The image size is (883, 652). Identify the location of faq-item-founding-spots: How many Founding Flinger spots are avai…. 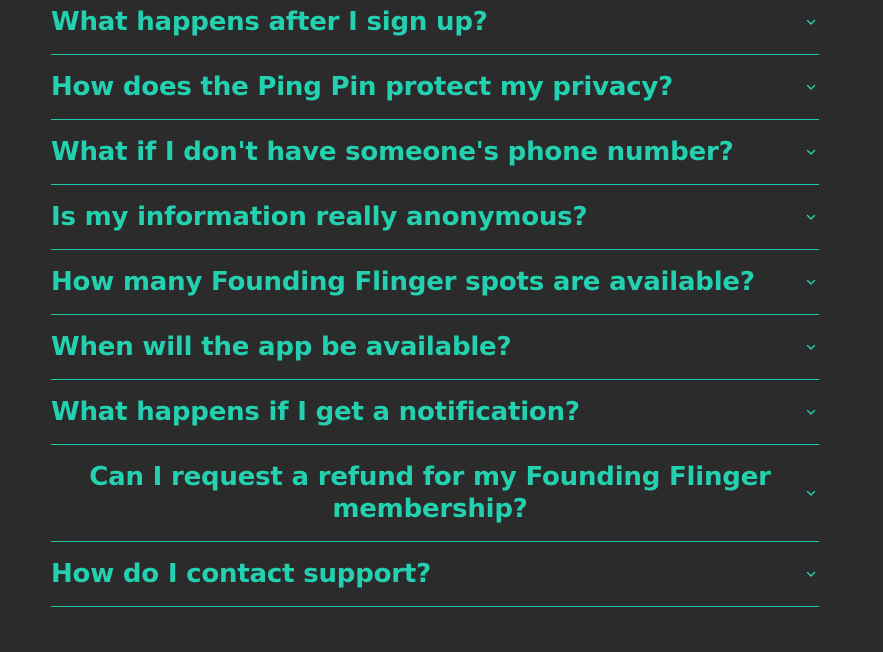
(435, 282).